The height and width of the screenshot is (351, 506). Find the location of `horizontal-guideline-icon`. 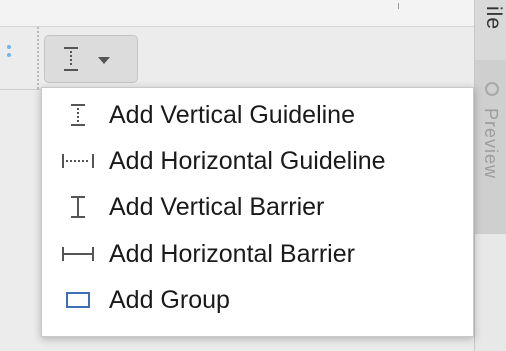

horizontal-guideline-icon is located at coordinates (78, 161).